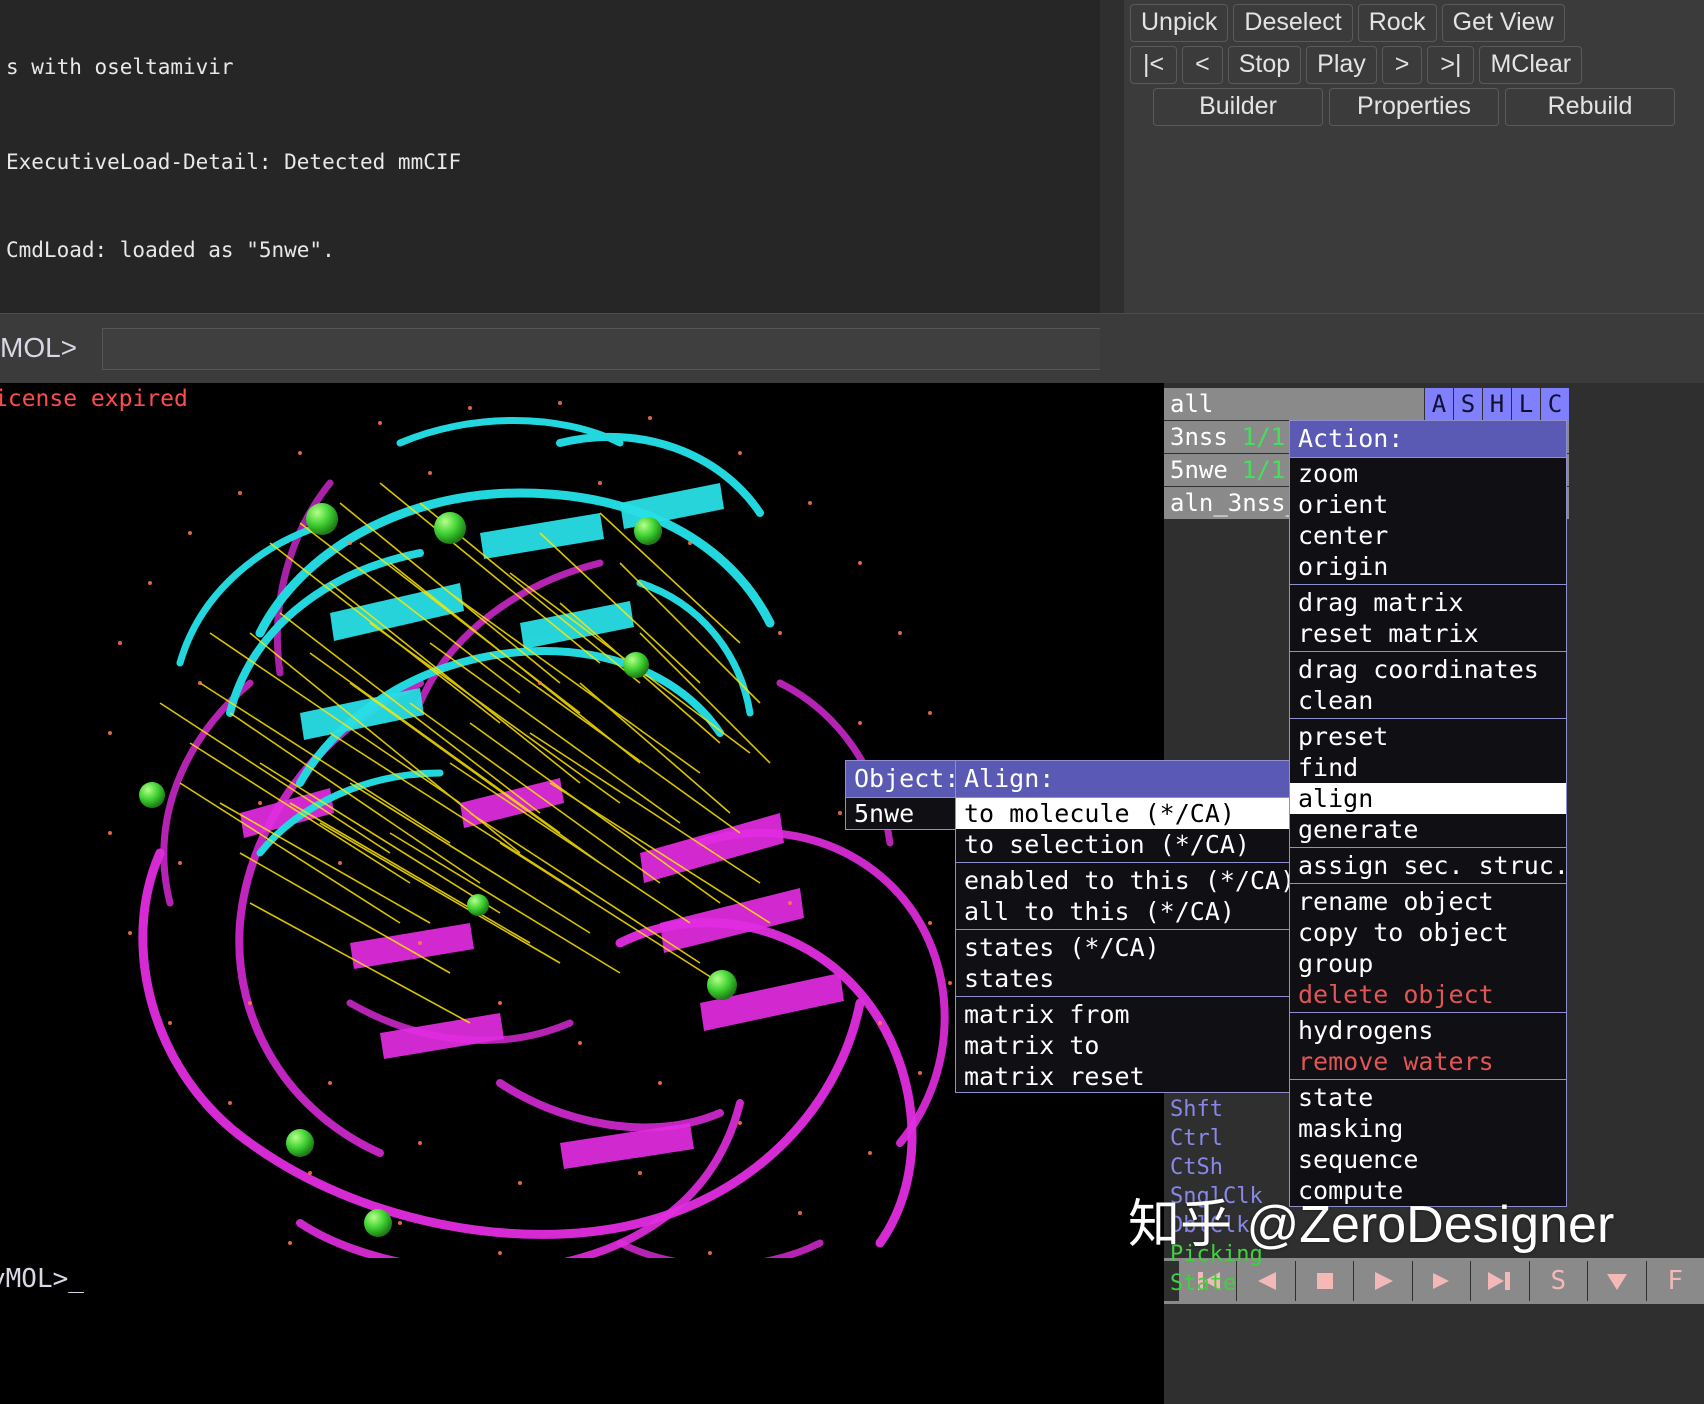 The image size is (1704, 1404). What do you see at coordinates (1428, 700) in the screenshot?
I see `action-clean-item: clean` at bounding box center [1428, 700].